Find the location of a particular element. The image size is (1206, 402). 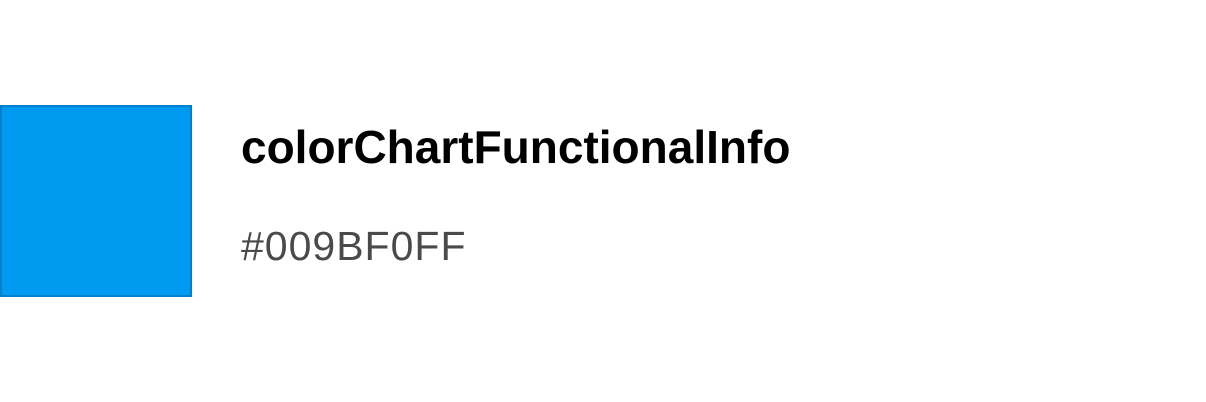

token-name: colorChartFunctionalInfo is located at coordinates (516, 147).